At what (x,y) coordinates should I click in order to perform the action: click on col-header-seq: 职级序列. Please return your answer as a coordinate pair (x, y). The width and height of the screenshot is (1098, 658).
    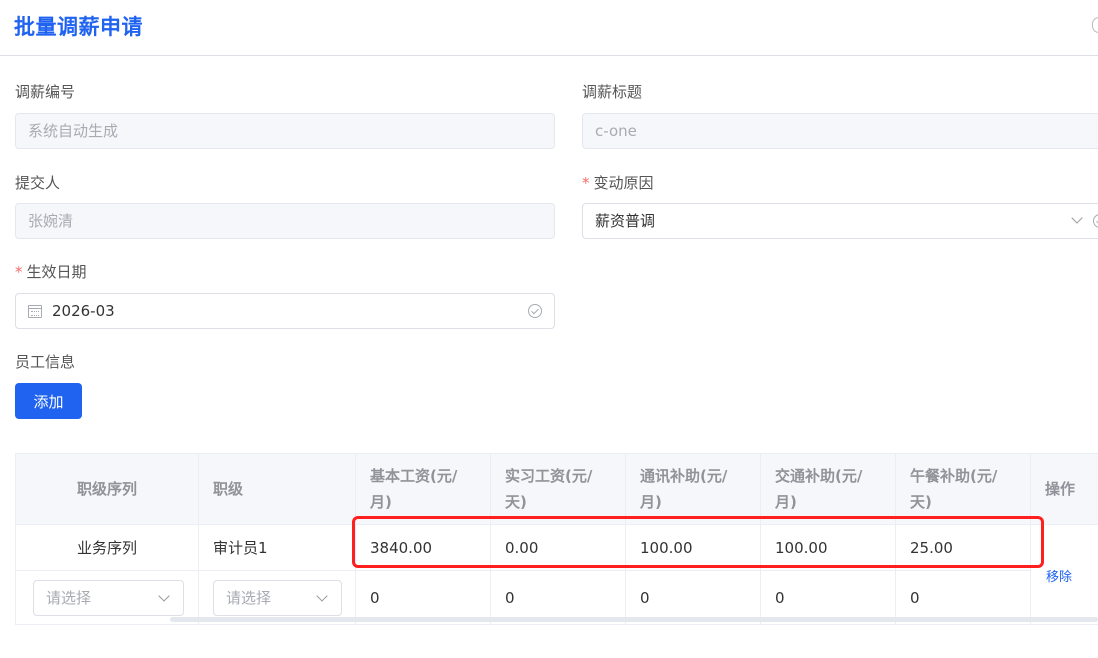
    Looking at the image, I should click on (107, 489).